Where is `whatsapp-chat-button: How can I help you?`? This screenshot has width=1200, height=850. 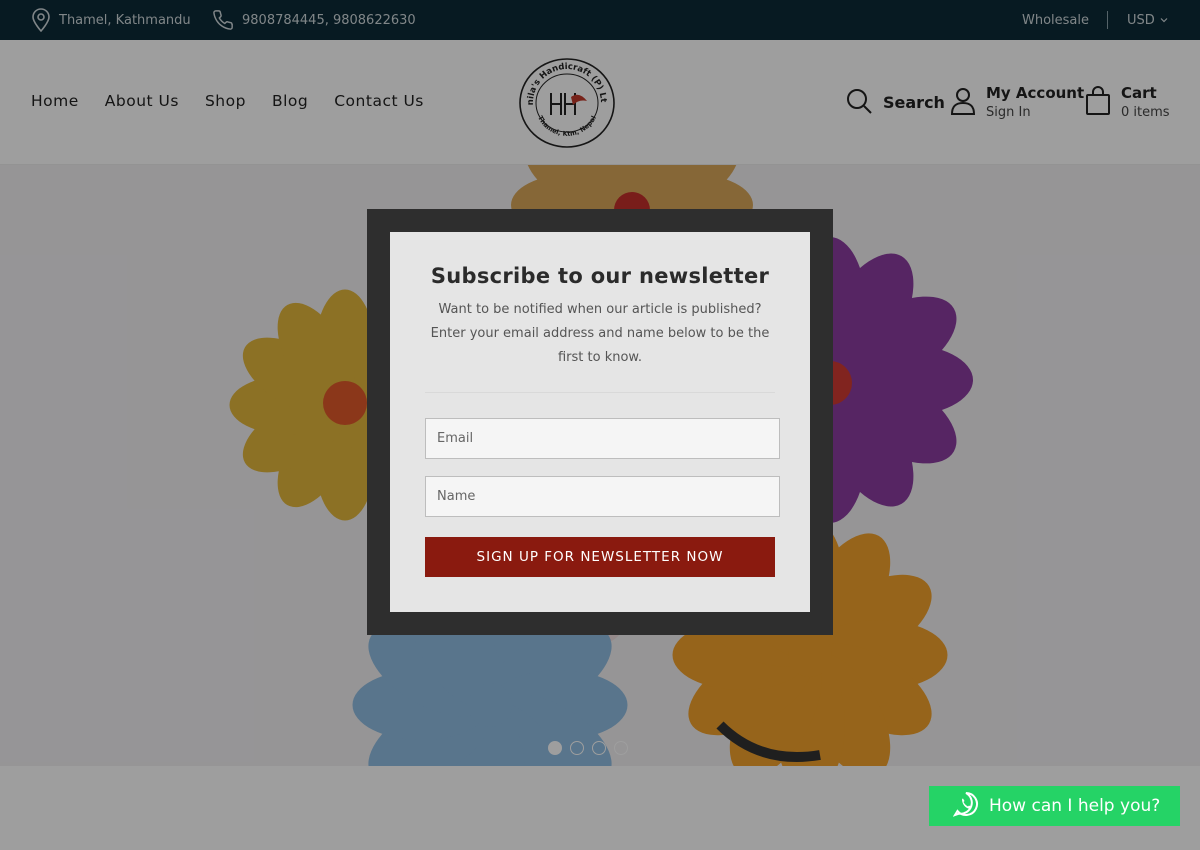 whatsapp-chat-button: How can I help you? is located at coordinates (1054, 806).